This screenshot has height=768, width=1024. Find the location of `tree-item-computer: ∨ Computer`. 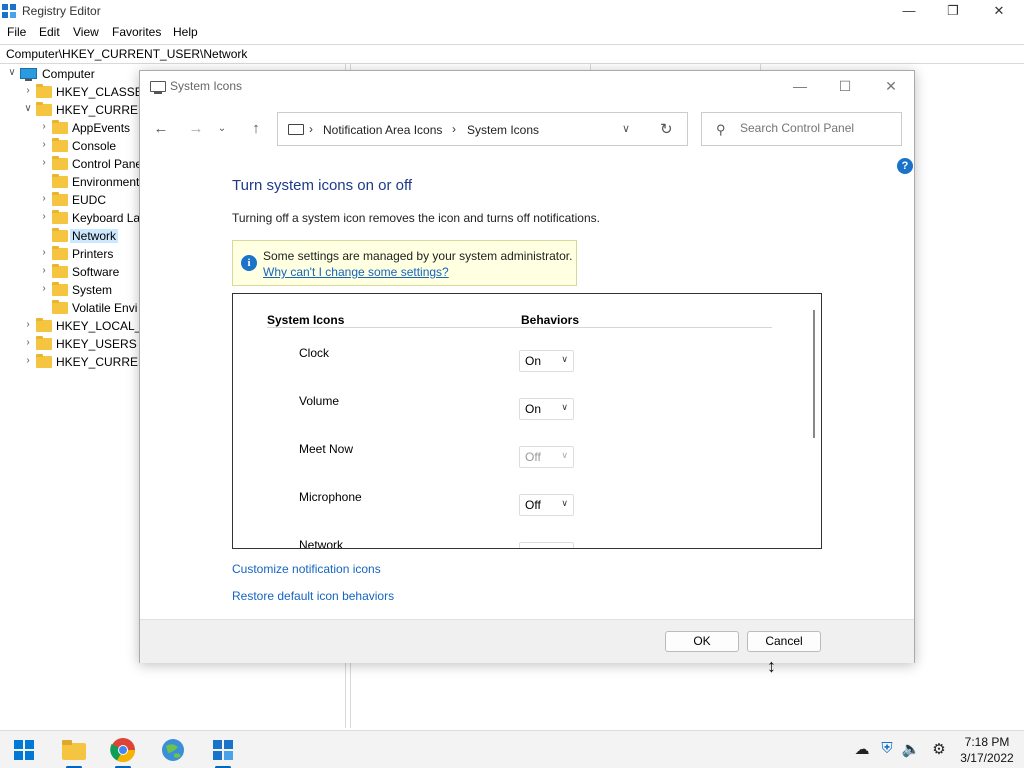

tree-item-computer: ∨ Computer is located at coordinates (71, 74).